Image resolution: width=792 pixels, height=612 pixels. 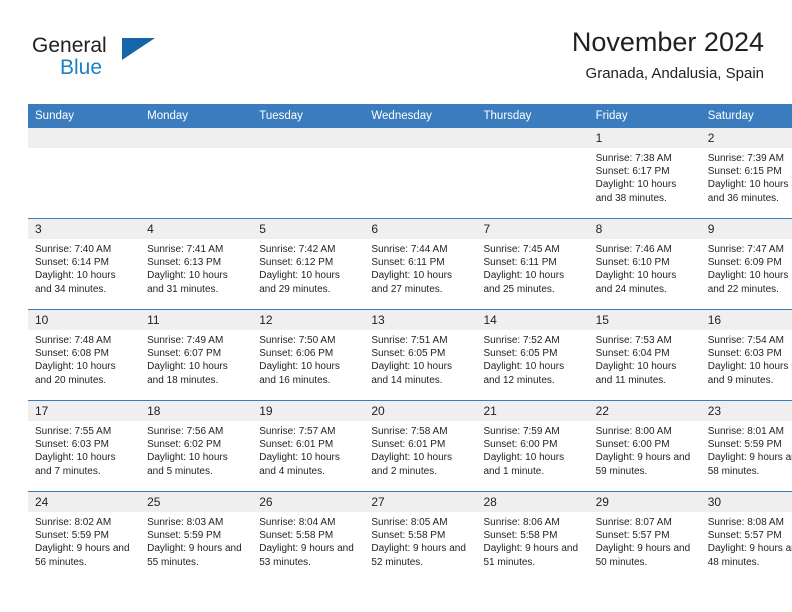 What do you see at coordinates (745, 522) in the screenshot?
I see `sunrise-text: Sunrise: 8:08 AM` at bounding box center [745, 522].